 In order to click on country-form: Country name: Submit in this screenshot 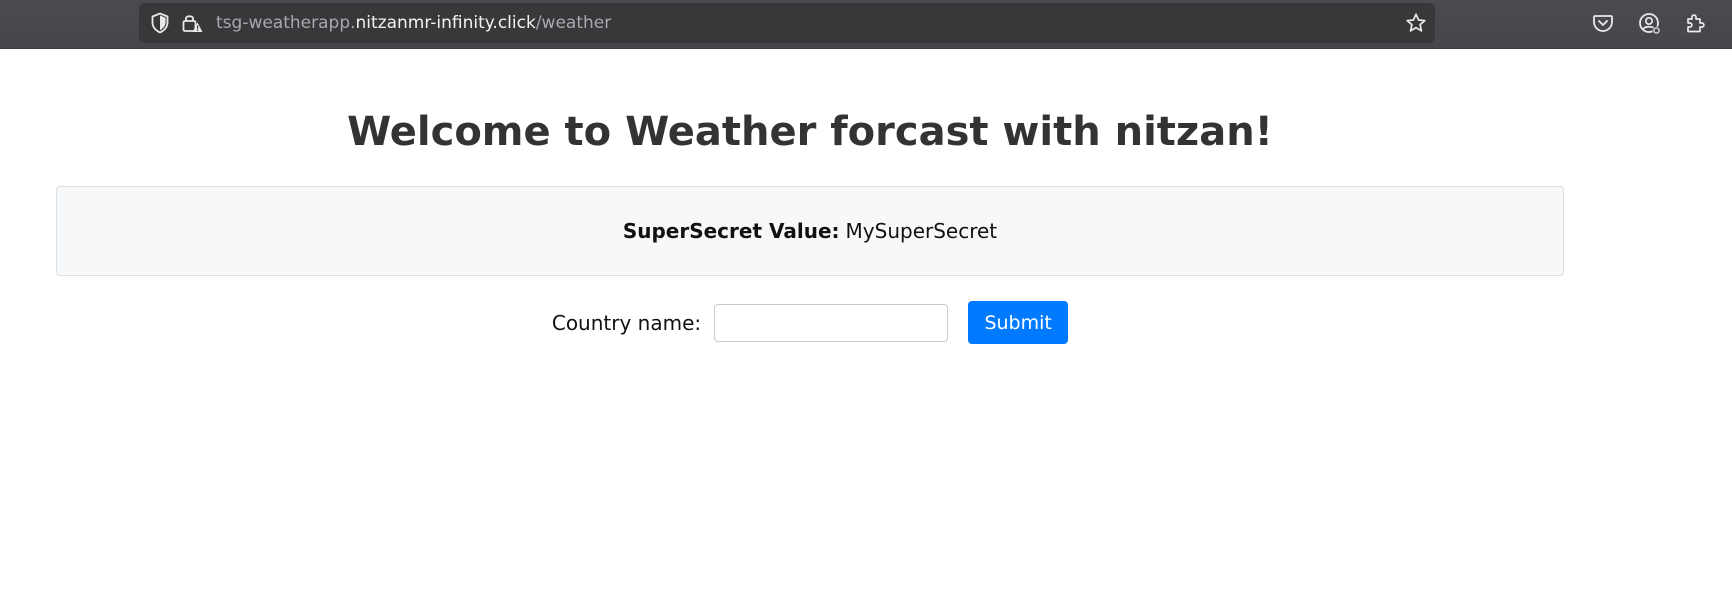, I will do `click(810, 322)`.